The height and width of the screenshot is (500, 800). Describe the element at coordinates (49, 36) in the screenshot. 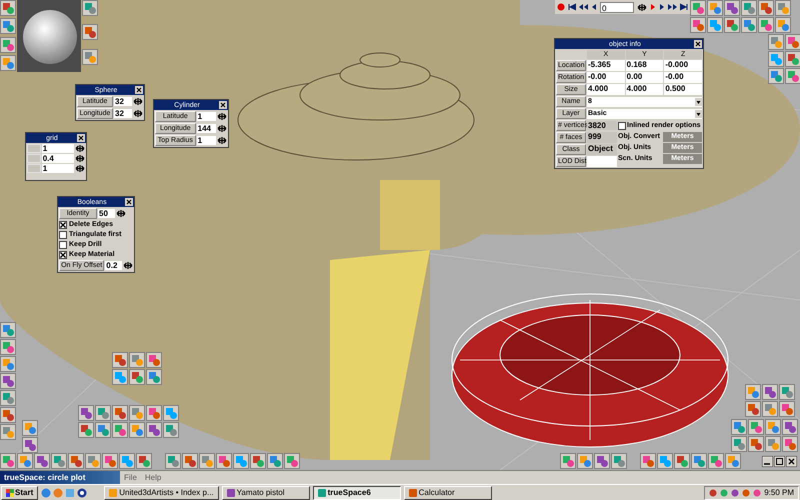

I see `sphere-preview-icon` at that location.